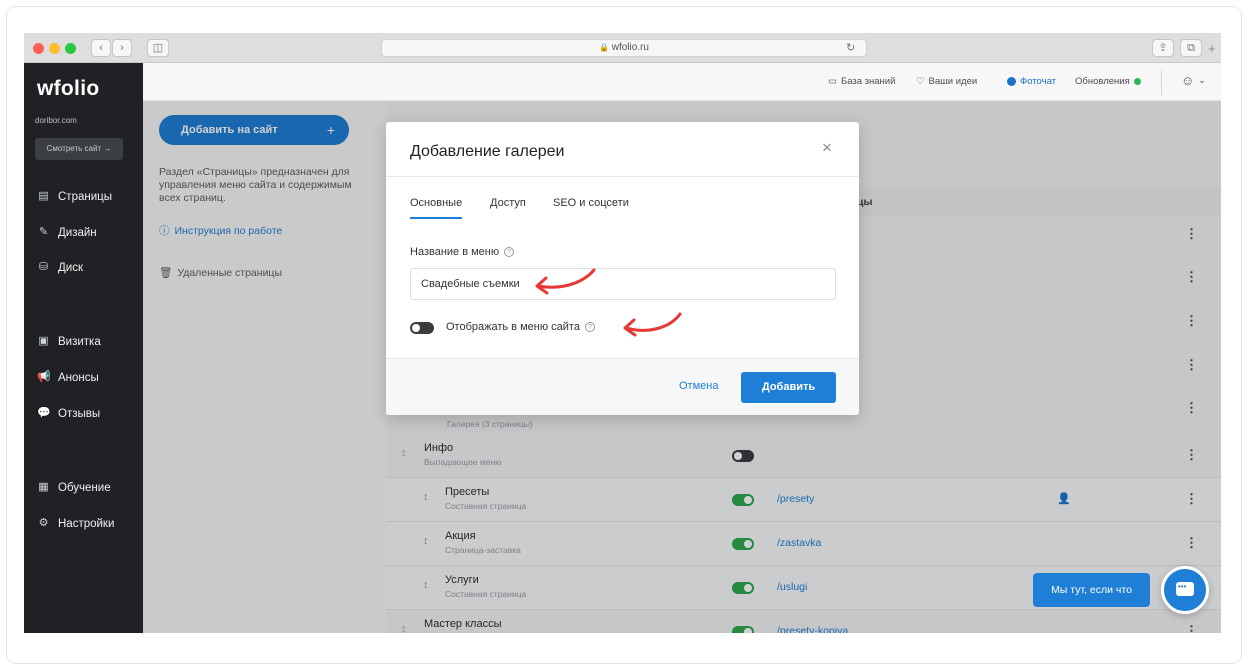 The width and height of the screenshot is (1248, 670). I want to click on view-site-button: Смотреть сайт →, so click(79, 149).